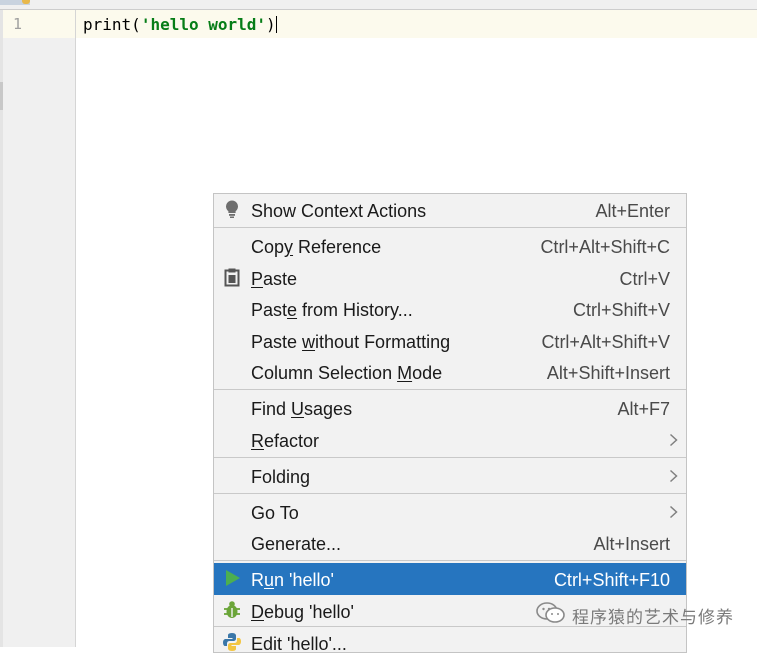 The height and width of the screenshot is (659, 757). Describe the element at coordinates (232, 642) in the screenshot. I see `python-icon` at that location.